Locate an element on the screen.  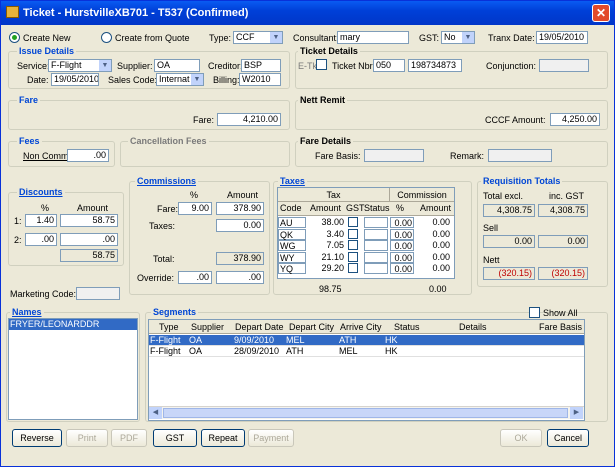
reverse-button: Reverse is located at coordinates (37, 438).